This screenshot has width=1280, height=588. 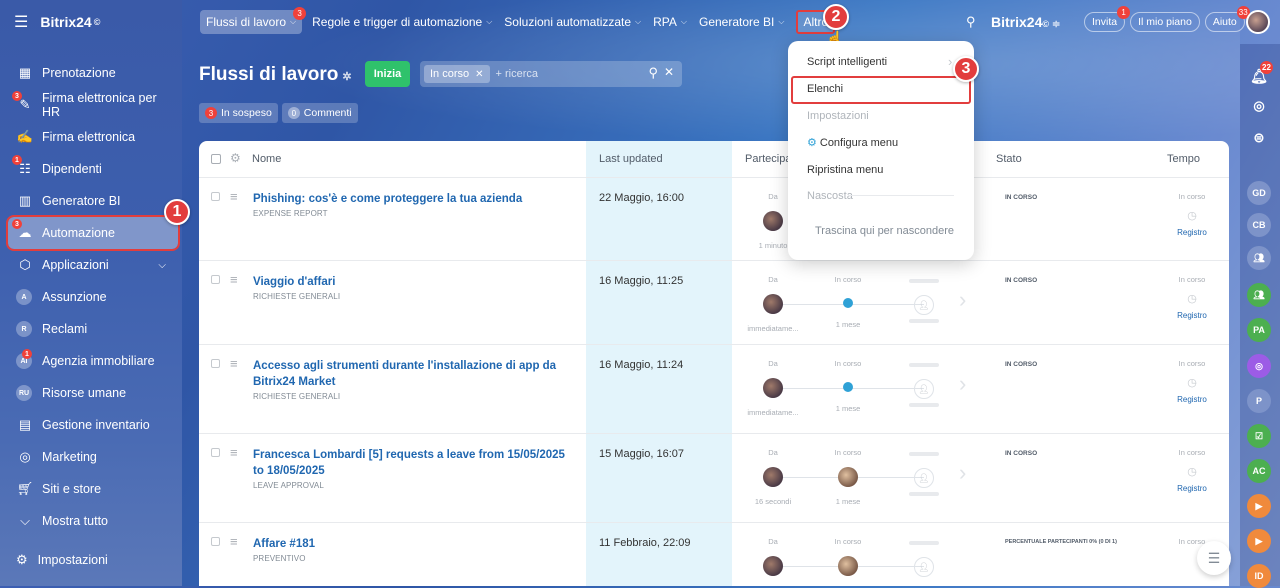 I want to click on sidebar-item-marketing: ◎ Marketing, so click(x=93, y=457).